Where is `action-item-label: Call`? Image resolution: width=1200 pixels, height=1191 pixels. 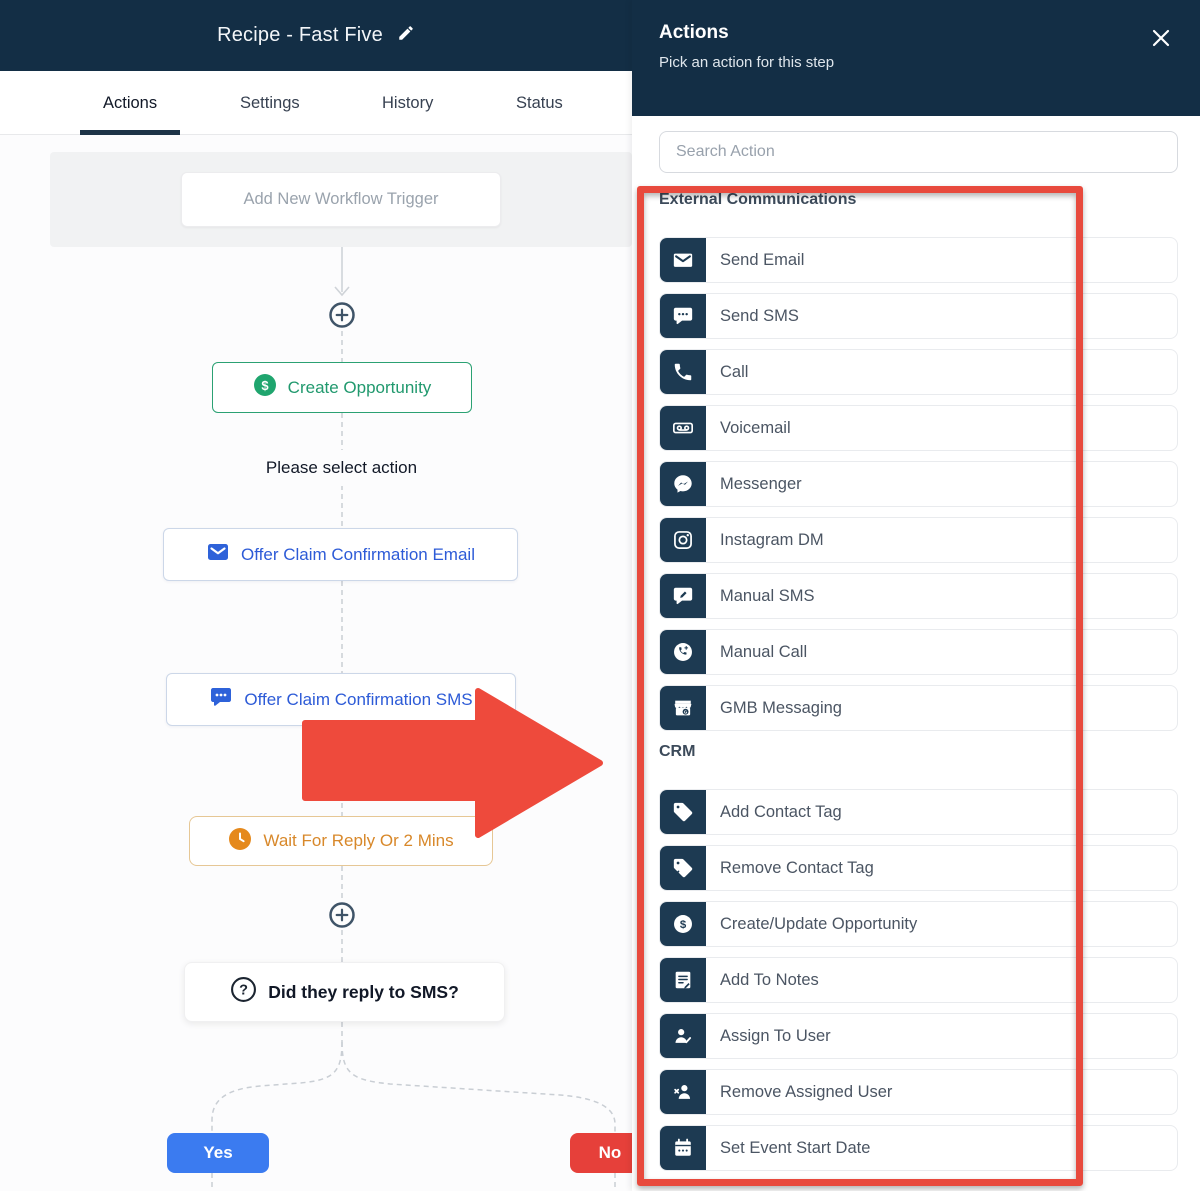
action-item-label: Call is located at coordinates (734, 371).